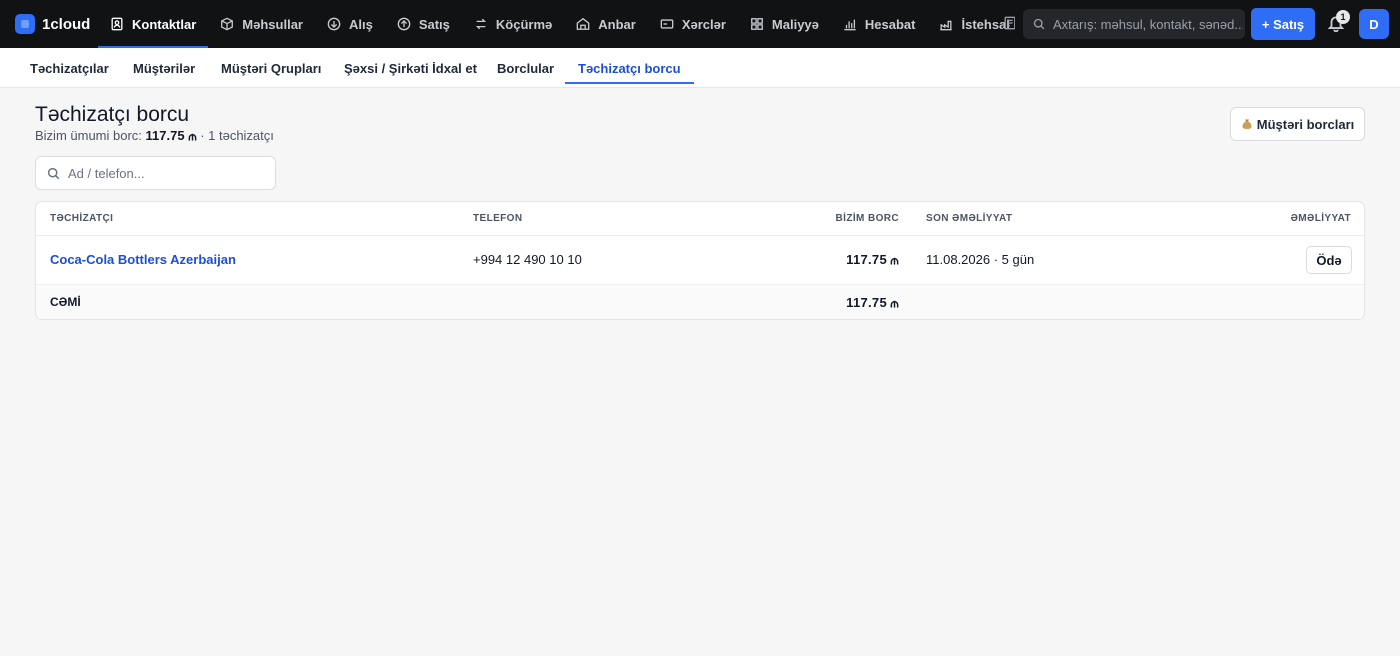 Image resolution: width=1400 pixels, height=656 pixels. I want to click on new-sale-button: + Satış, so click(1283, 24).